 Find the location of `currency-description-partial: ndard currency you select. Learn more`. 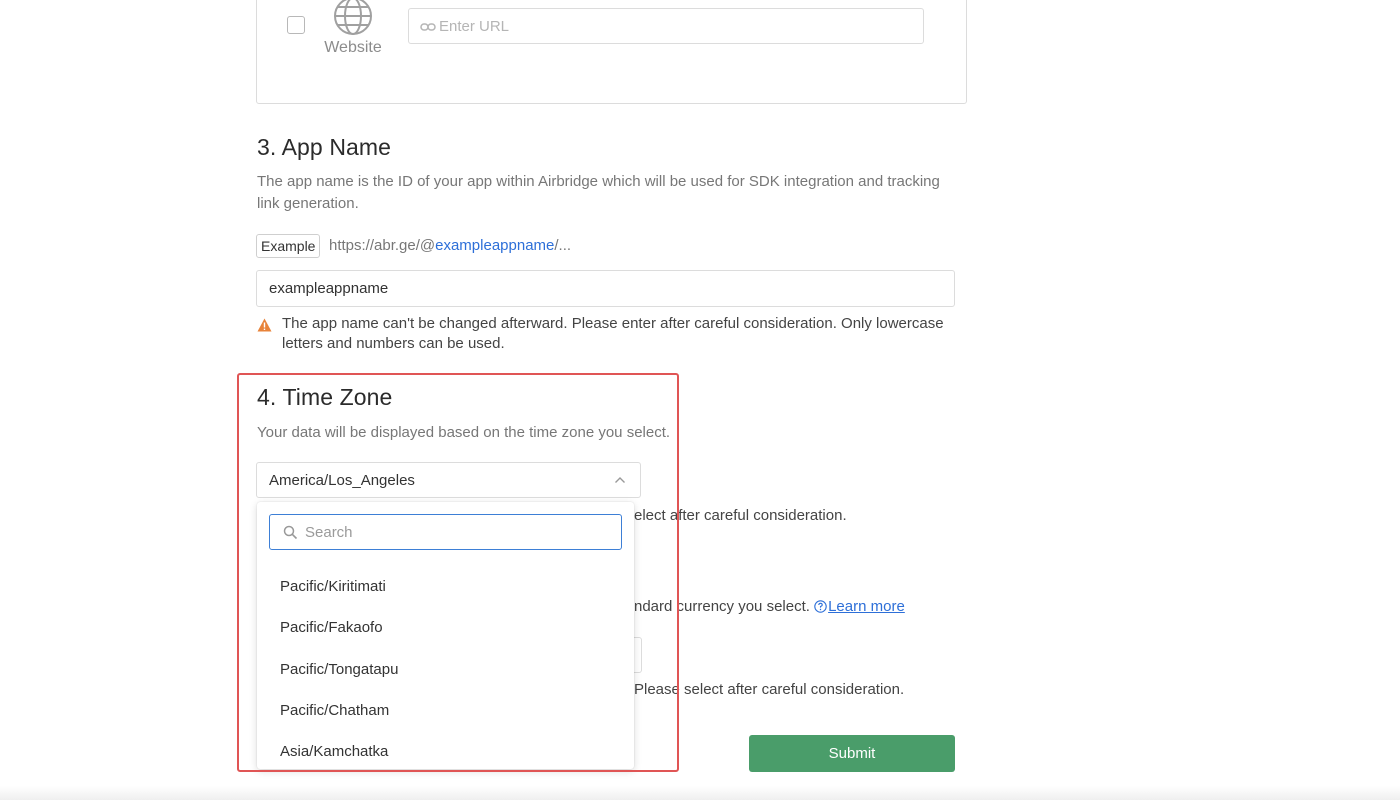

currency-description-partial: ndard currency you select. Learn more is located at coordinates (769, 606).